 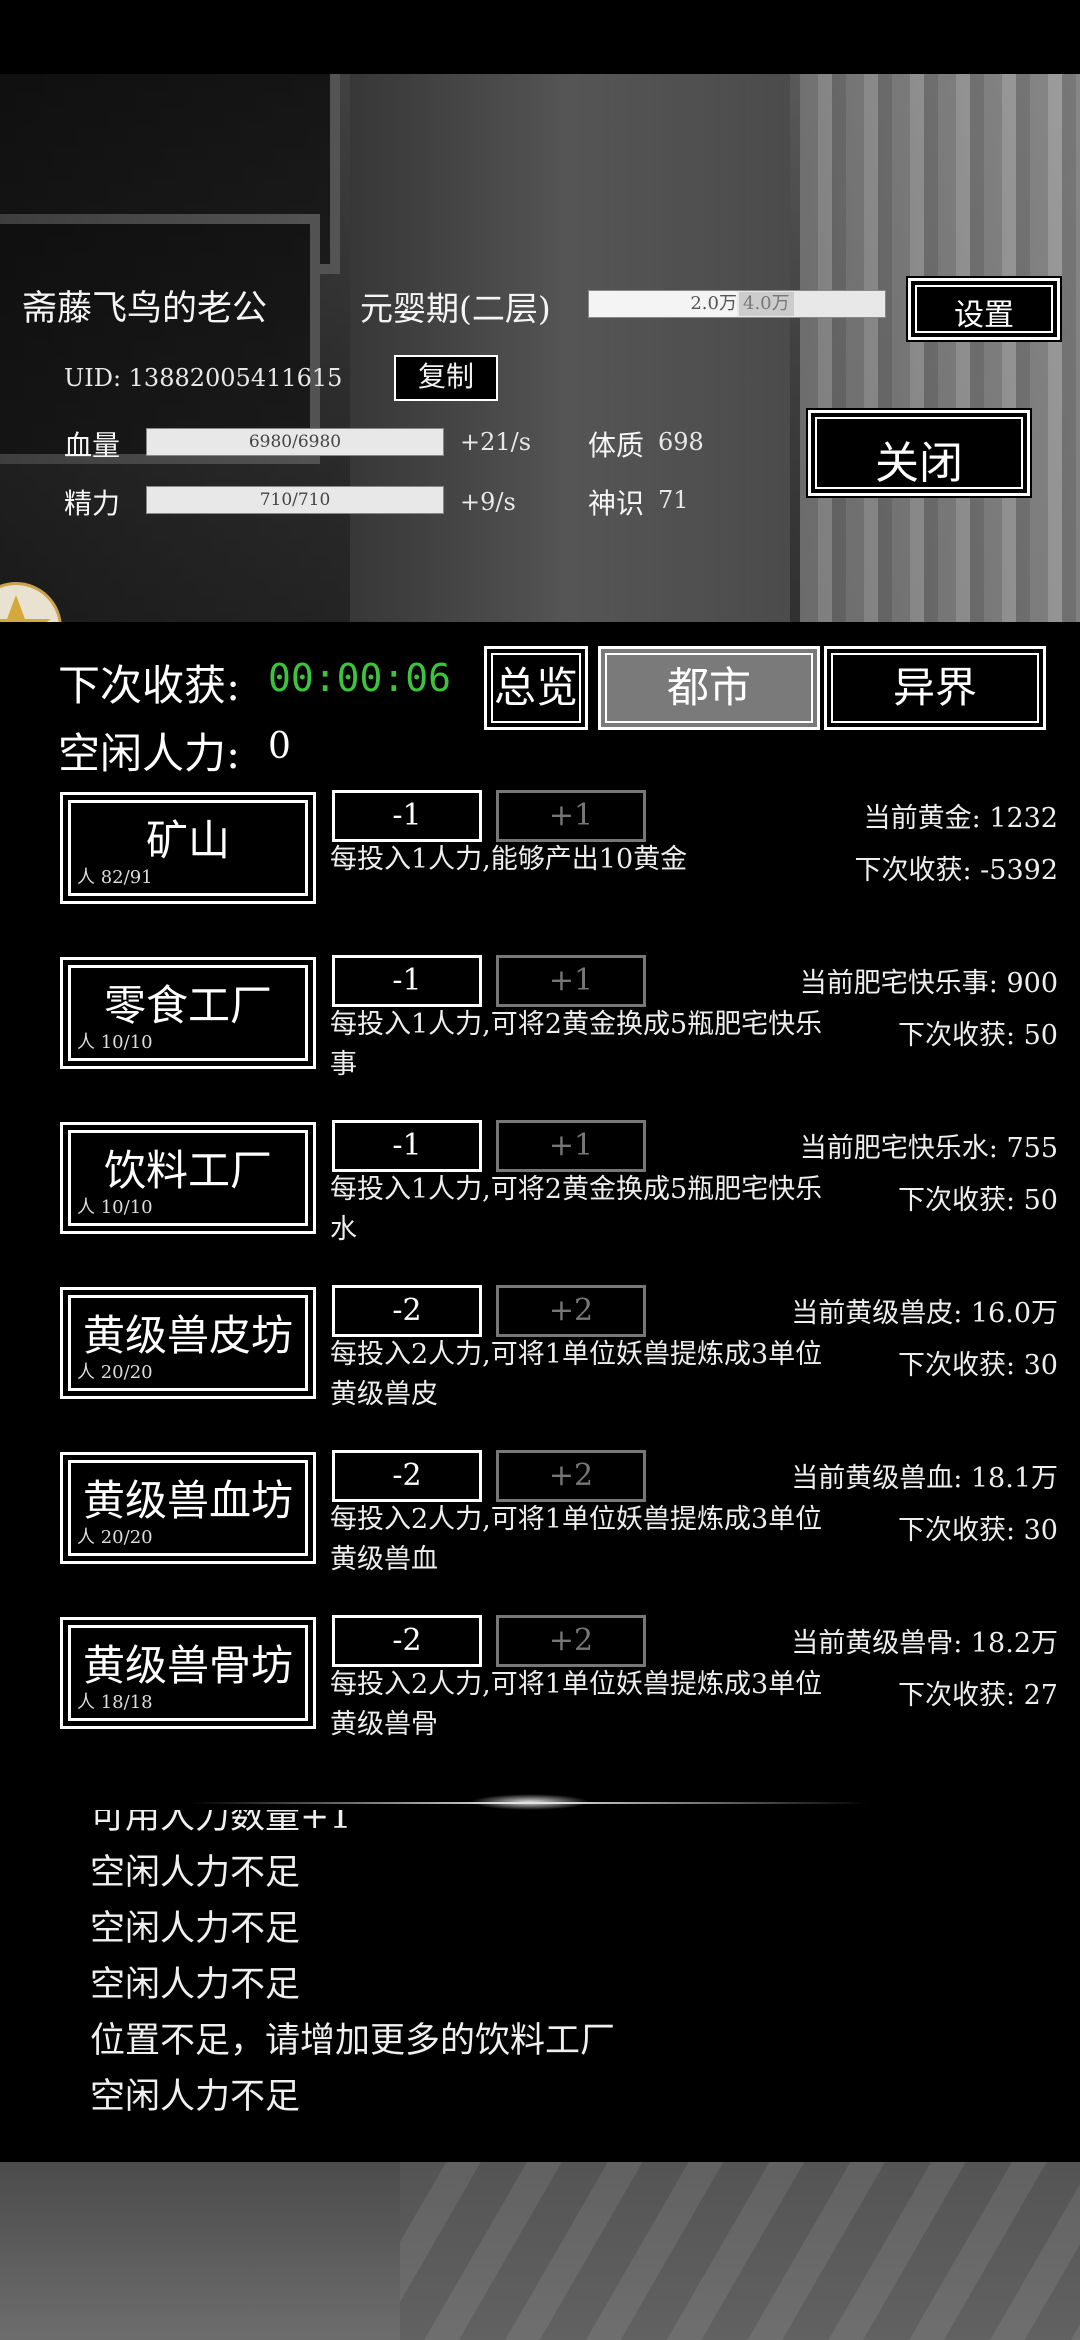 What do you see at coordinates (576, 1374) in the screenshot?
I see `facility-description: 每投入2人力,可将1单位妖兽提炼成3单位黄级兽皮` at bounding box center [576, 1374].